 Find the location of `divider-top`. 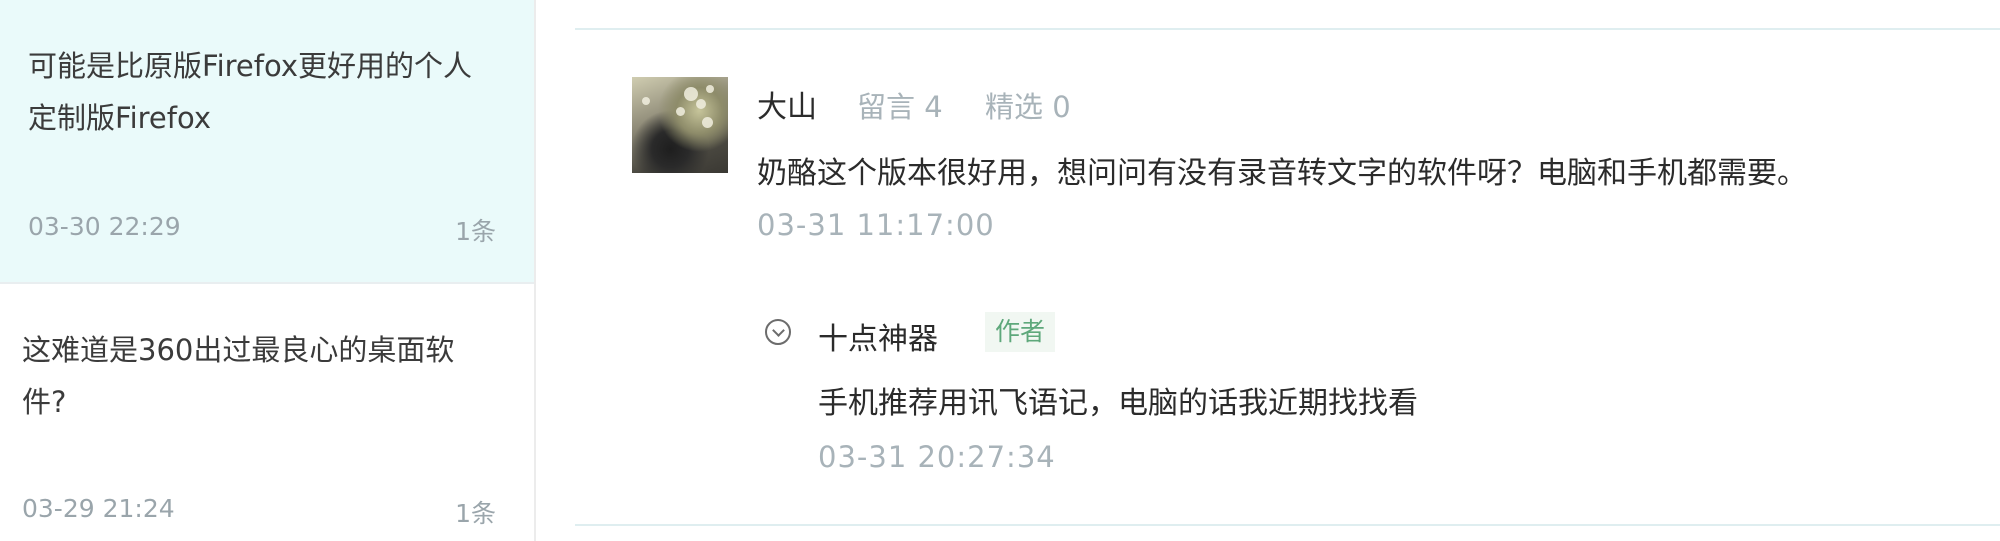

divider-top is located at coordinates (1287, 29).